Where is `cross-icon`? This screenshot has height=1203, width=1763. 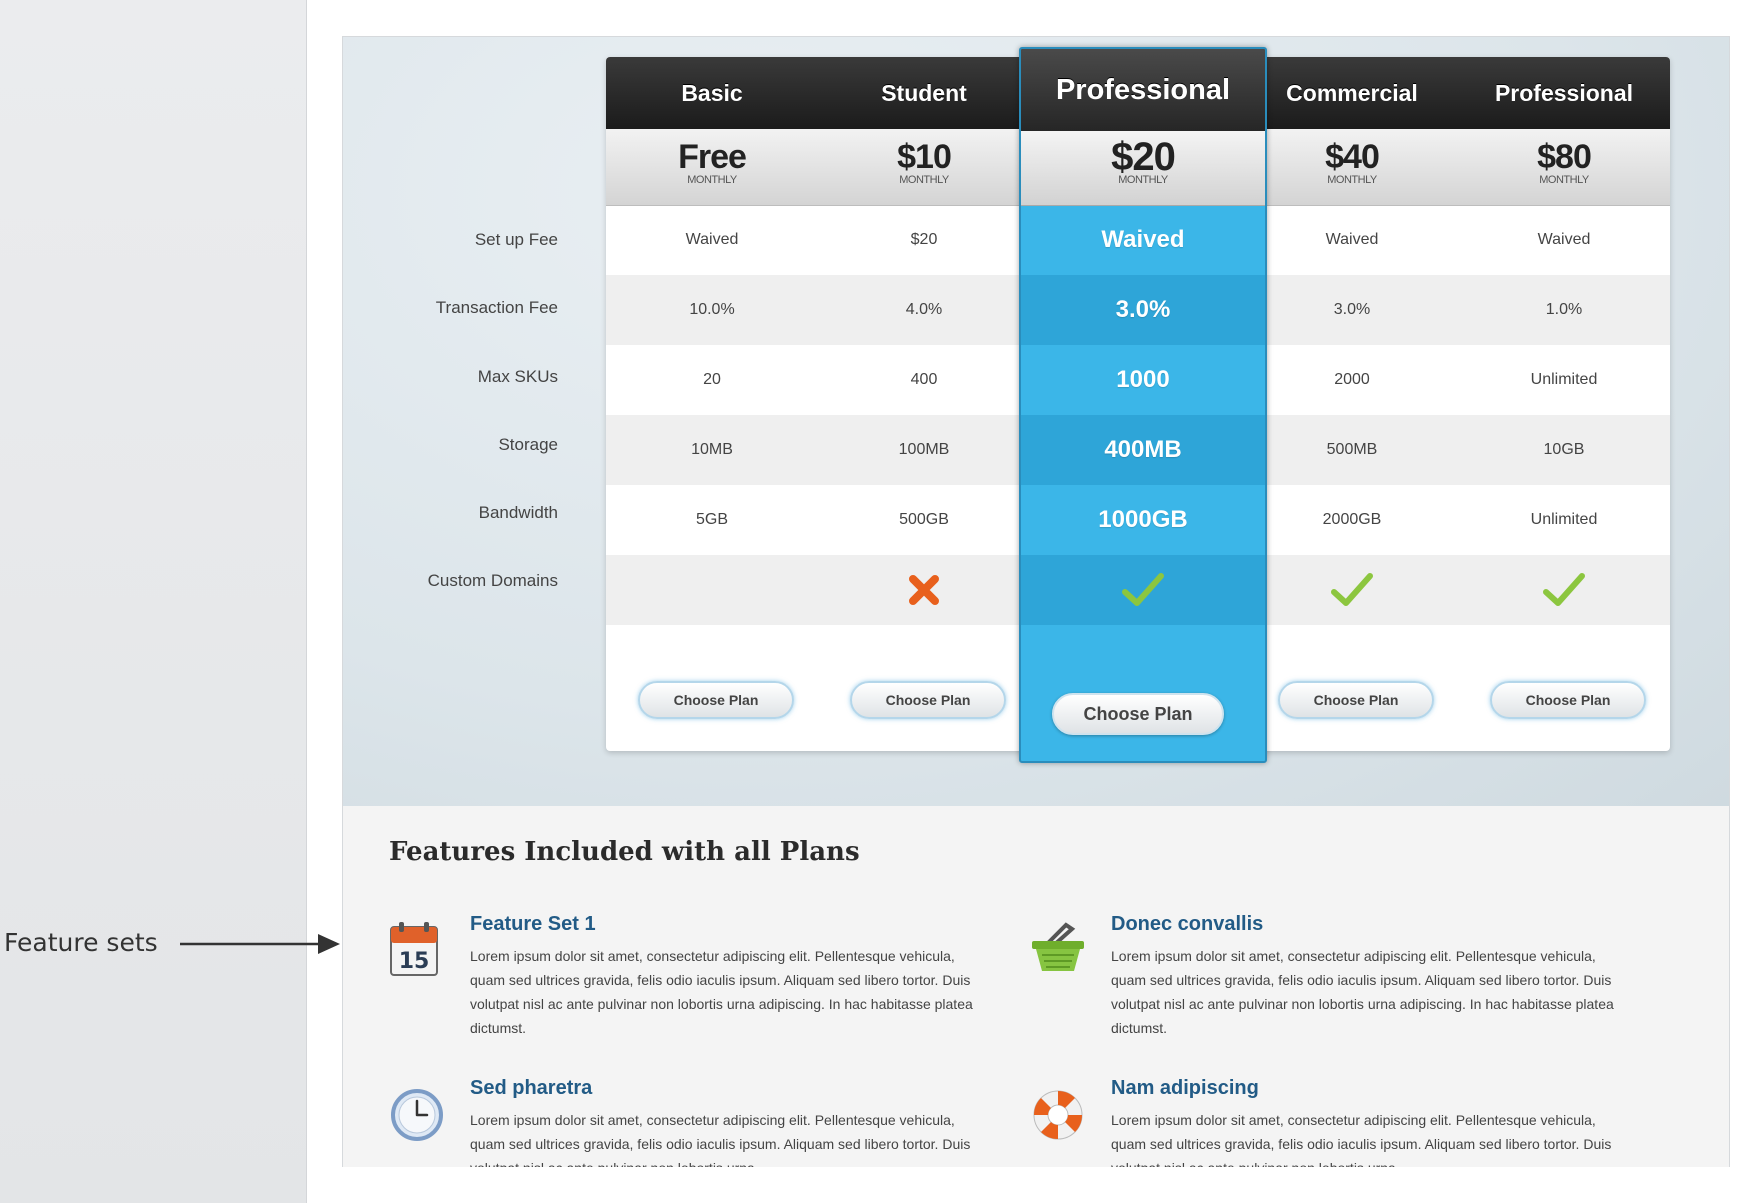
cross-icon is located at coordinates (924, 590).